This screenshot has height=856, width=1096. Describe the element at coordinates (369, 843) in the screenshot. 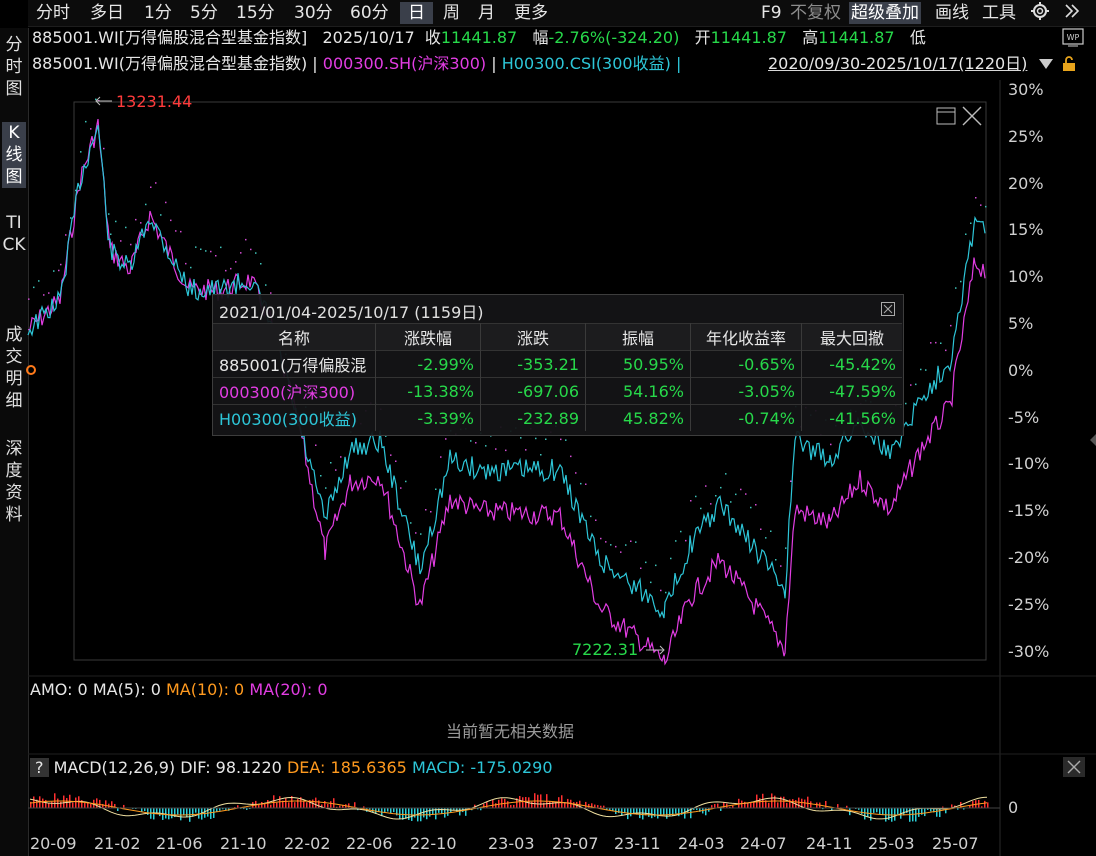

I see `x-tick-label: 22-06` at that location.